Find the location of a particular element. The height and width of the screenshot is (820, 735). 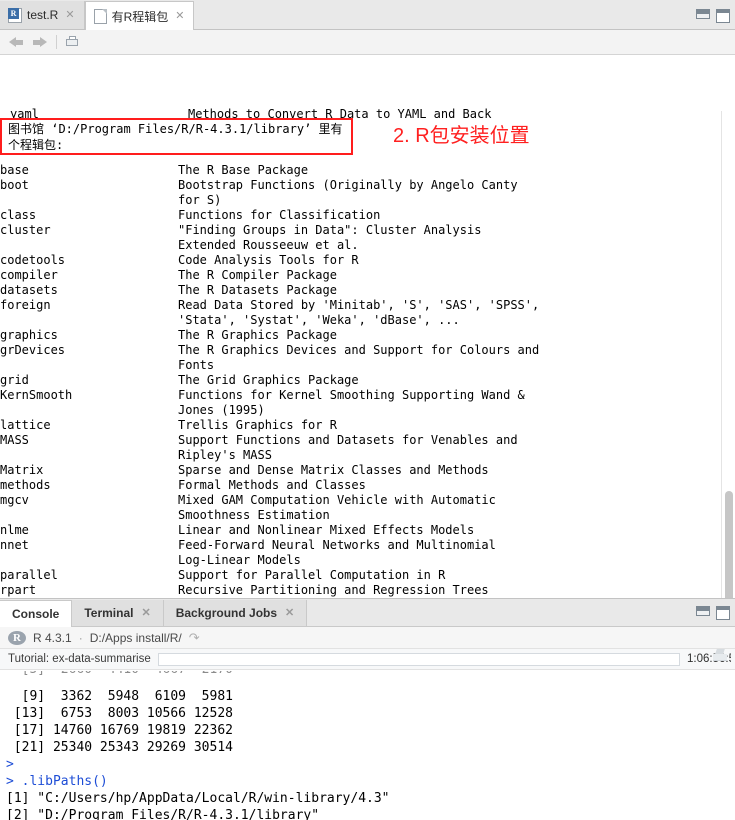

package-name: grid is located at coordinates (14, 380).